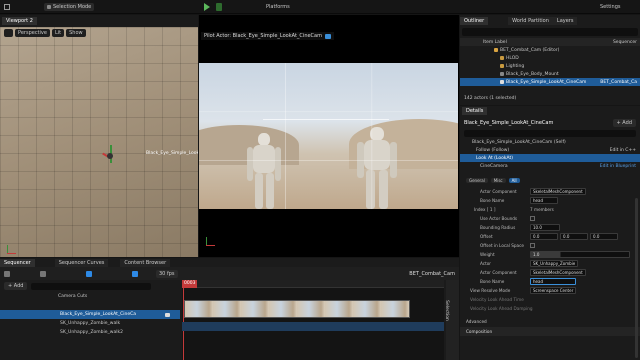 This screenshot has height=360, width=640. Describe the element at coordinates (636, 278) in the screenshot. I see `details-scrollbar` at that location.